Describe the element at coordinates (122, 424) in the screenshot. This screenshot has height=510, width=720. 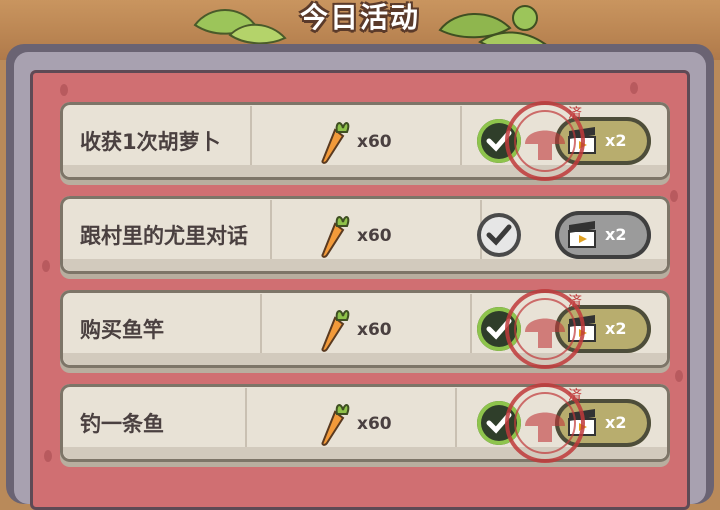
I see `task-label: 钓一条鱼` at that location.